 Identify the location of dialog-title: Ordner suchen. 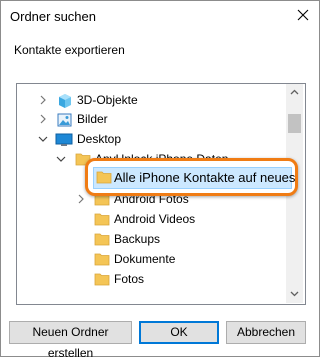
(53, 16).